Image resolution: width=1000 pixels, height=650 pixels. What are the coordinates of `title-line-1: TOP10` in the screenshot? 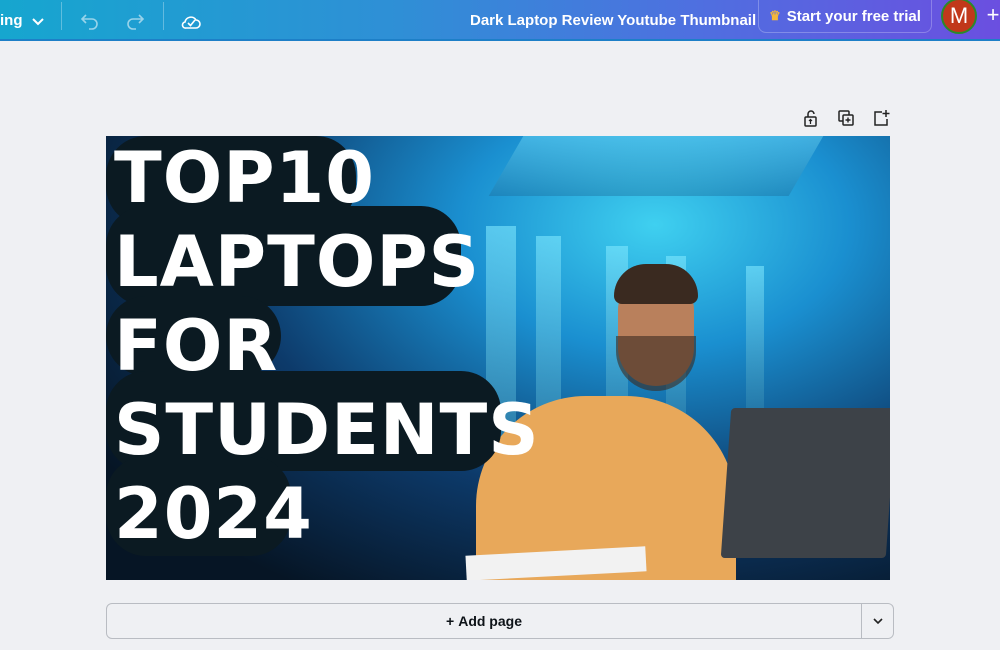 It's located at (244, 178).